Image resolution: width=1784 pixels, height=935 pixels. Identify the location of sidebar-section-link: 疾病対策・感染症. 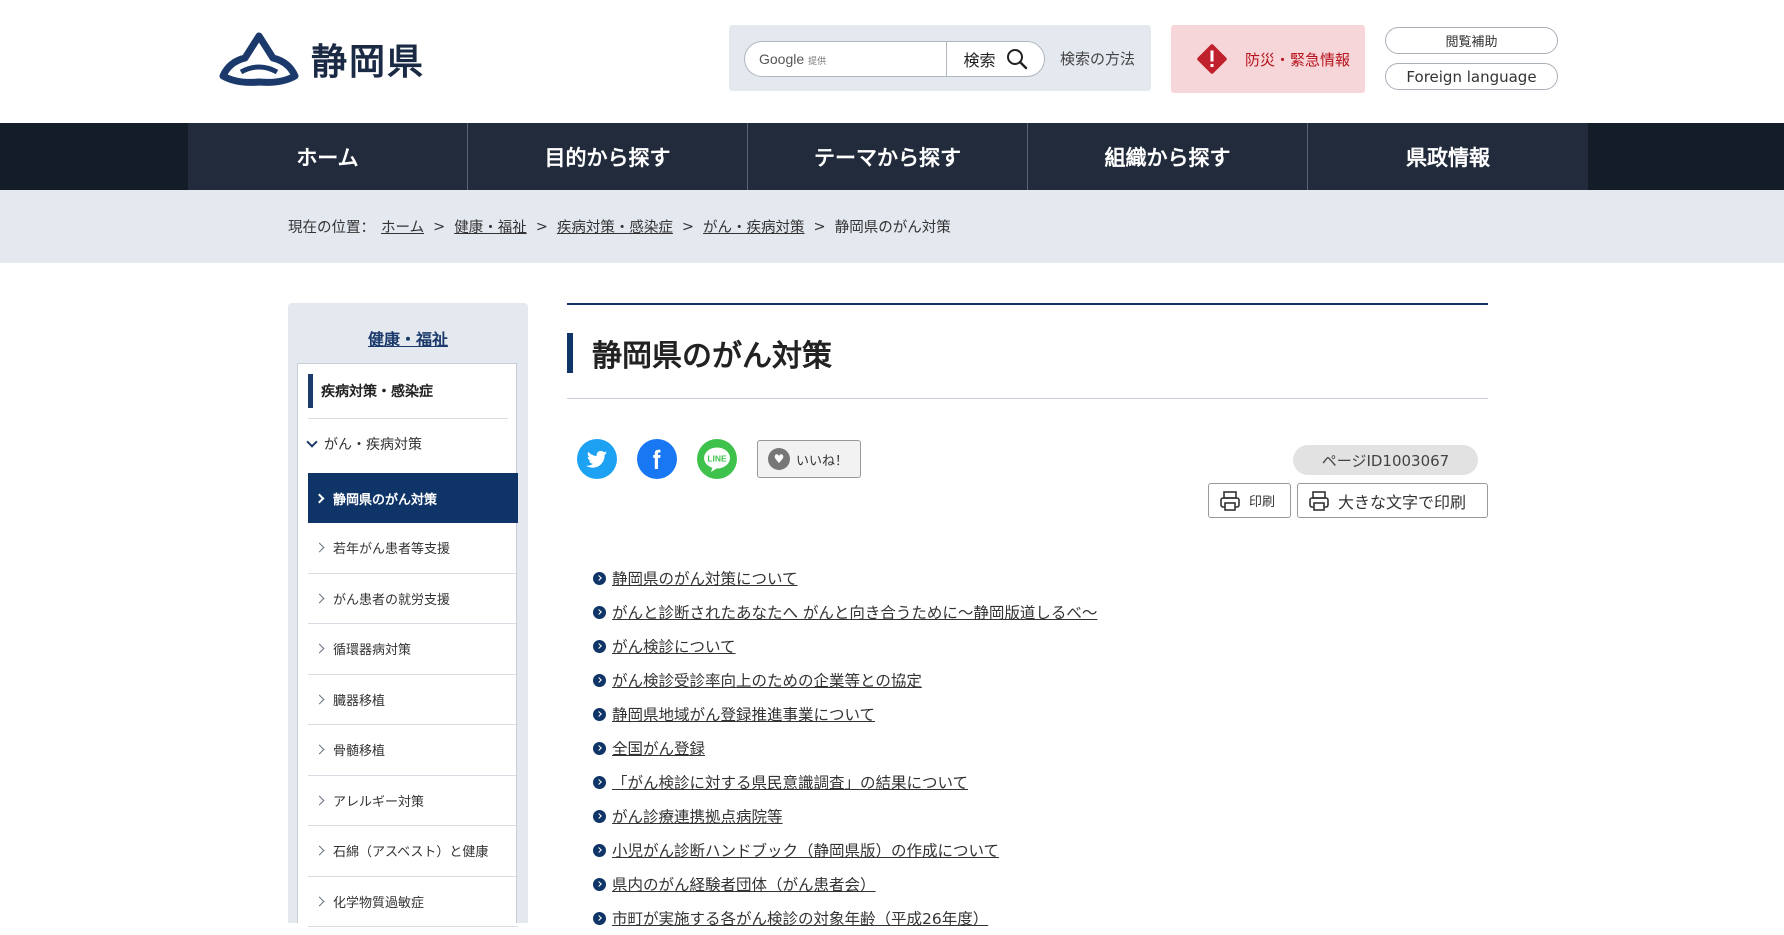
(408, 391).